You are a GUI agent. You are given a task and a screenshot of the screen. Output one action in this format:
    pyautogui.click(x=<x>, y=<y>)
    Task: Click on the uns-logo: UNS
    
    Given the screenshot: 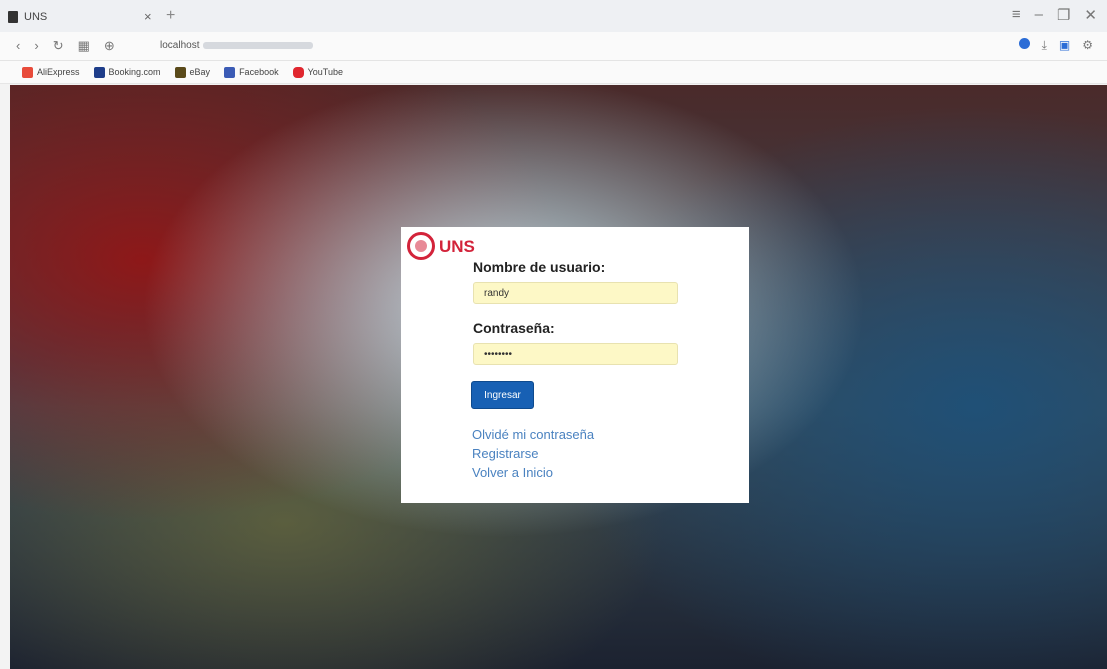 What is the action you would take?
    pyautogui.click(x=441, y=246)
    